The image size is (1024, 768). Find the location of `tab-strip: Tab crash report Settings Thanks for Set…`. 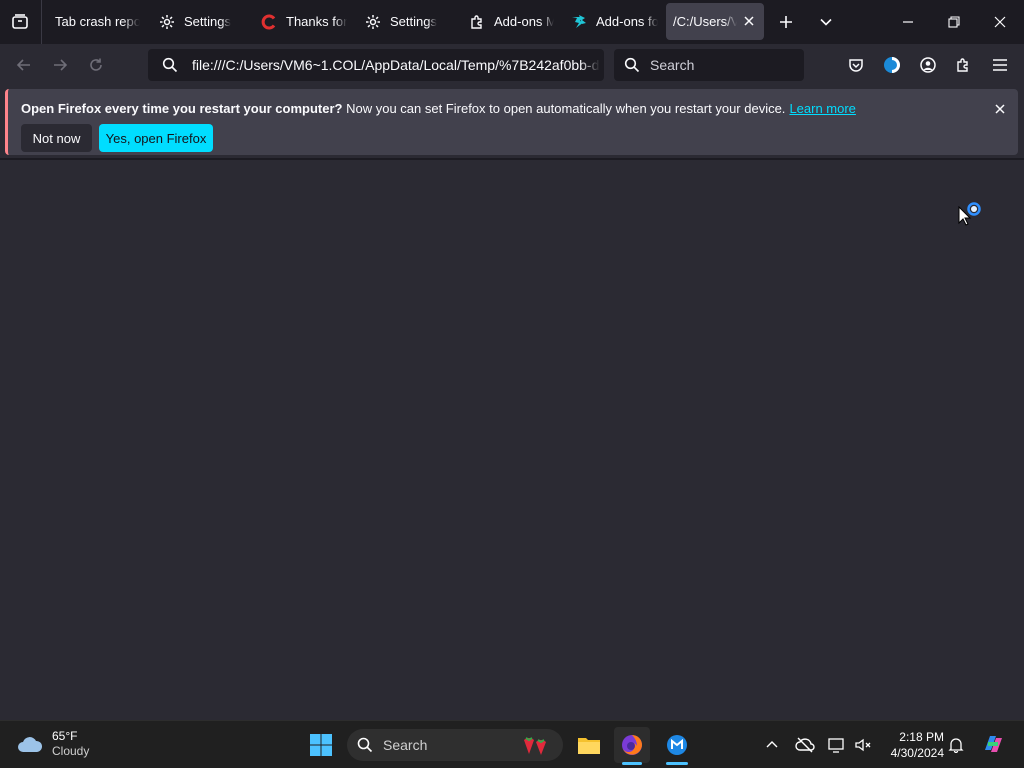

tab-strip: Tab crash report Settings Thanks for Set… is located at coordinates (512, 22).